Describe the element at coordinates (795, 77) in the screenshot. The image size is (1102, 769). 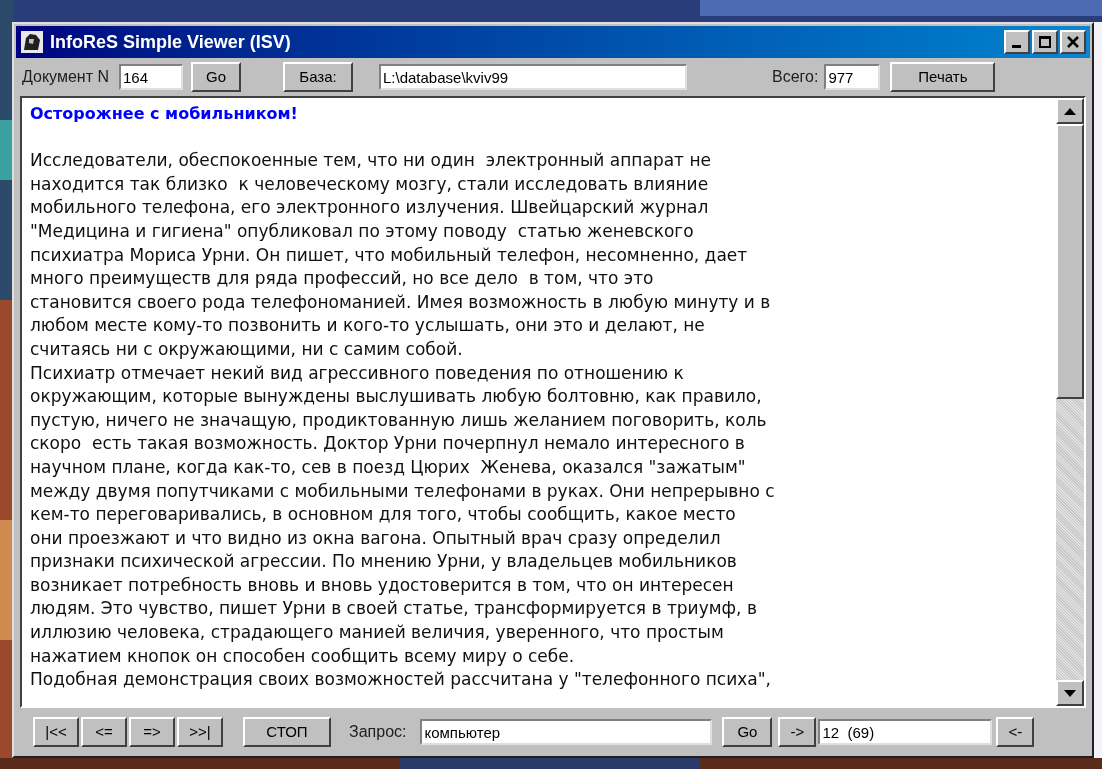
I see `total-label: Всего:` at that location.